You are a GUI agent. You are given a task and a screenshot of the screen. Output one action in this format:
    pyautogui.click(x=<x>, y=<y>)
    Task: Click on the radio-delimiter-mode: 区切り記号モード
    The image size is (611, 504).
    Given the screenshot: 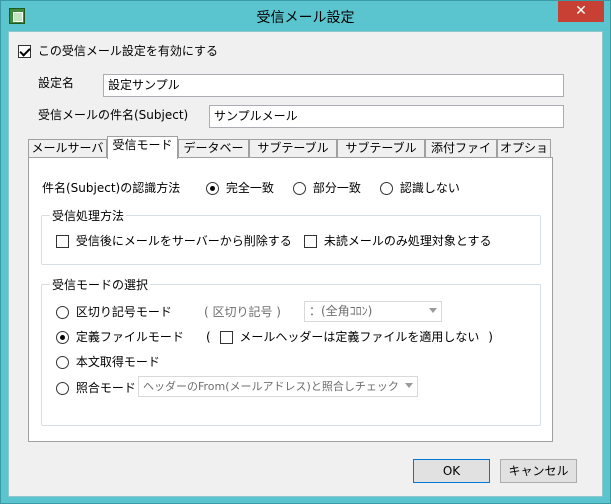 What is the action you would take?
    pyautogui.click(x=114, y=311)
    